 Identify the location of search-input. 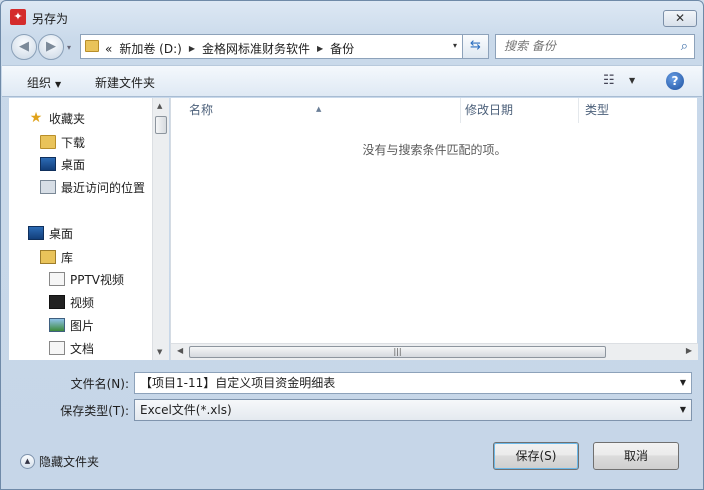
(589, 46).